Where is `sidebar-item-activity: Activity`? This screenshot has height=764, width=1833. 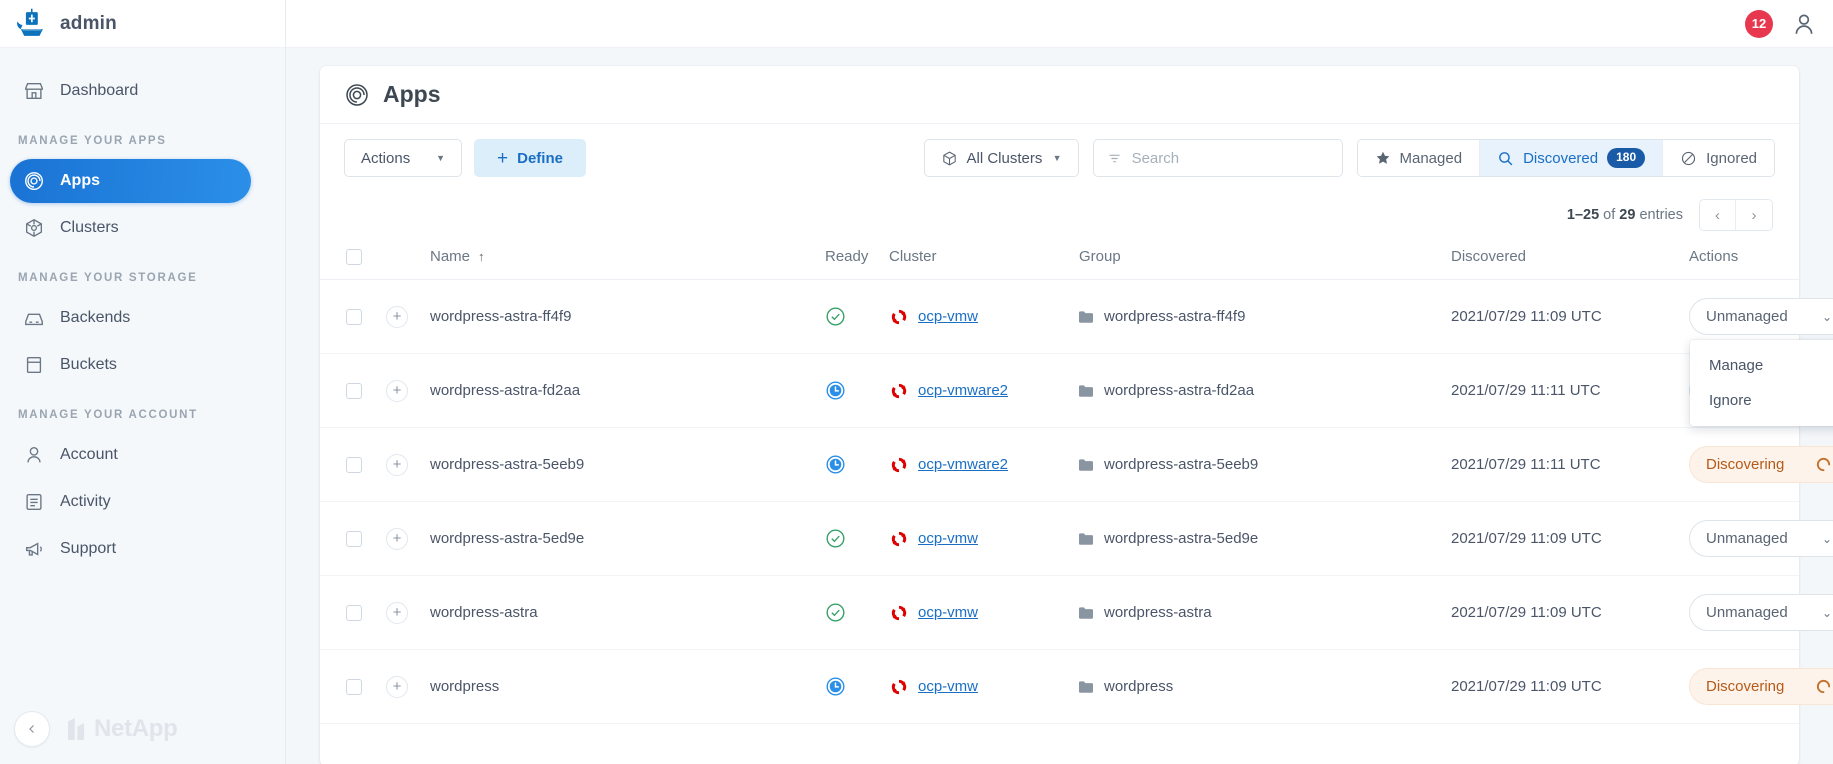 sidebar-item-activity: Activity is located at coordinates (130, 502).